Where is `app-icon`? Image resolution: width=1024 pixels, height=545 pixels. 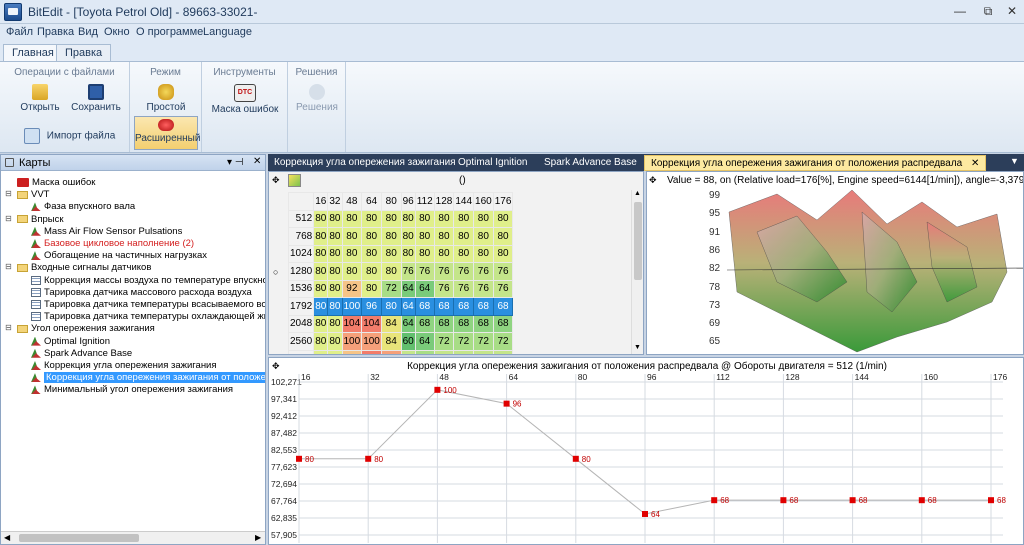
app-icon is located at coordinates (13, 12).